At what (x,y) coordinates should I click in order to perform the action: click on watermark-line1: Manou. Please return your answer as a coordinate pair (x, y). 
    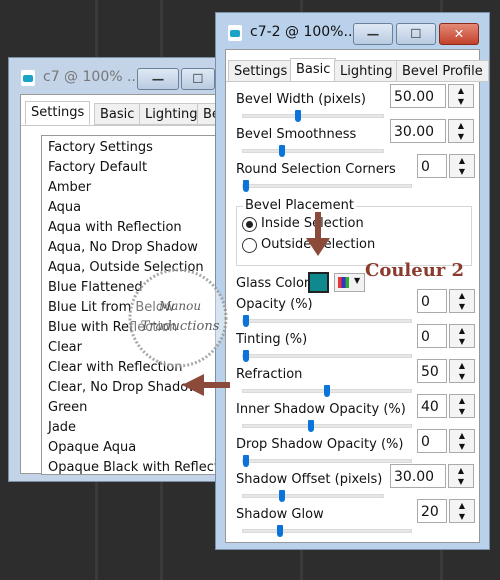
    Looking at the image, I should click on (179, 306).